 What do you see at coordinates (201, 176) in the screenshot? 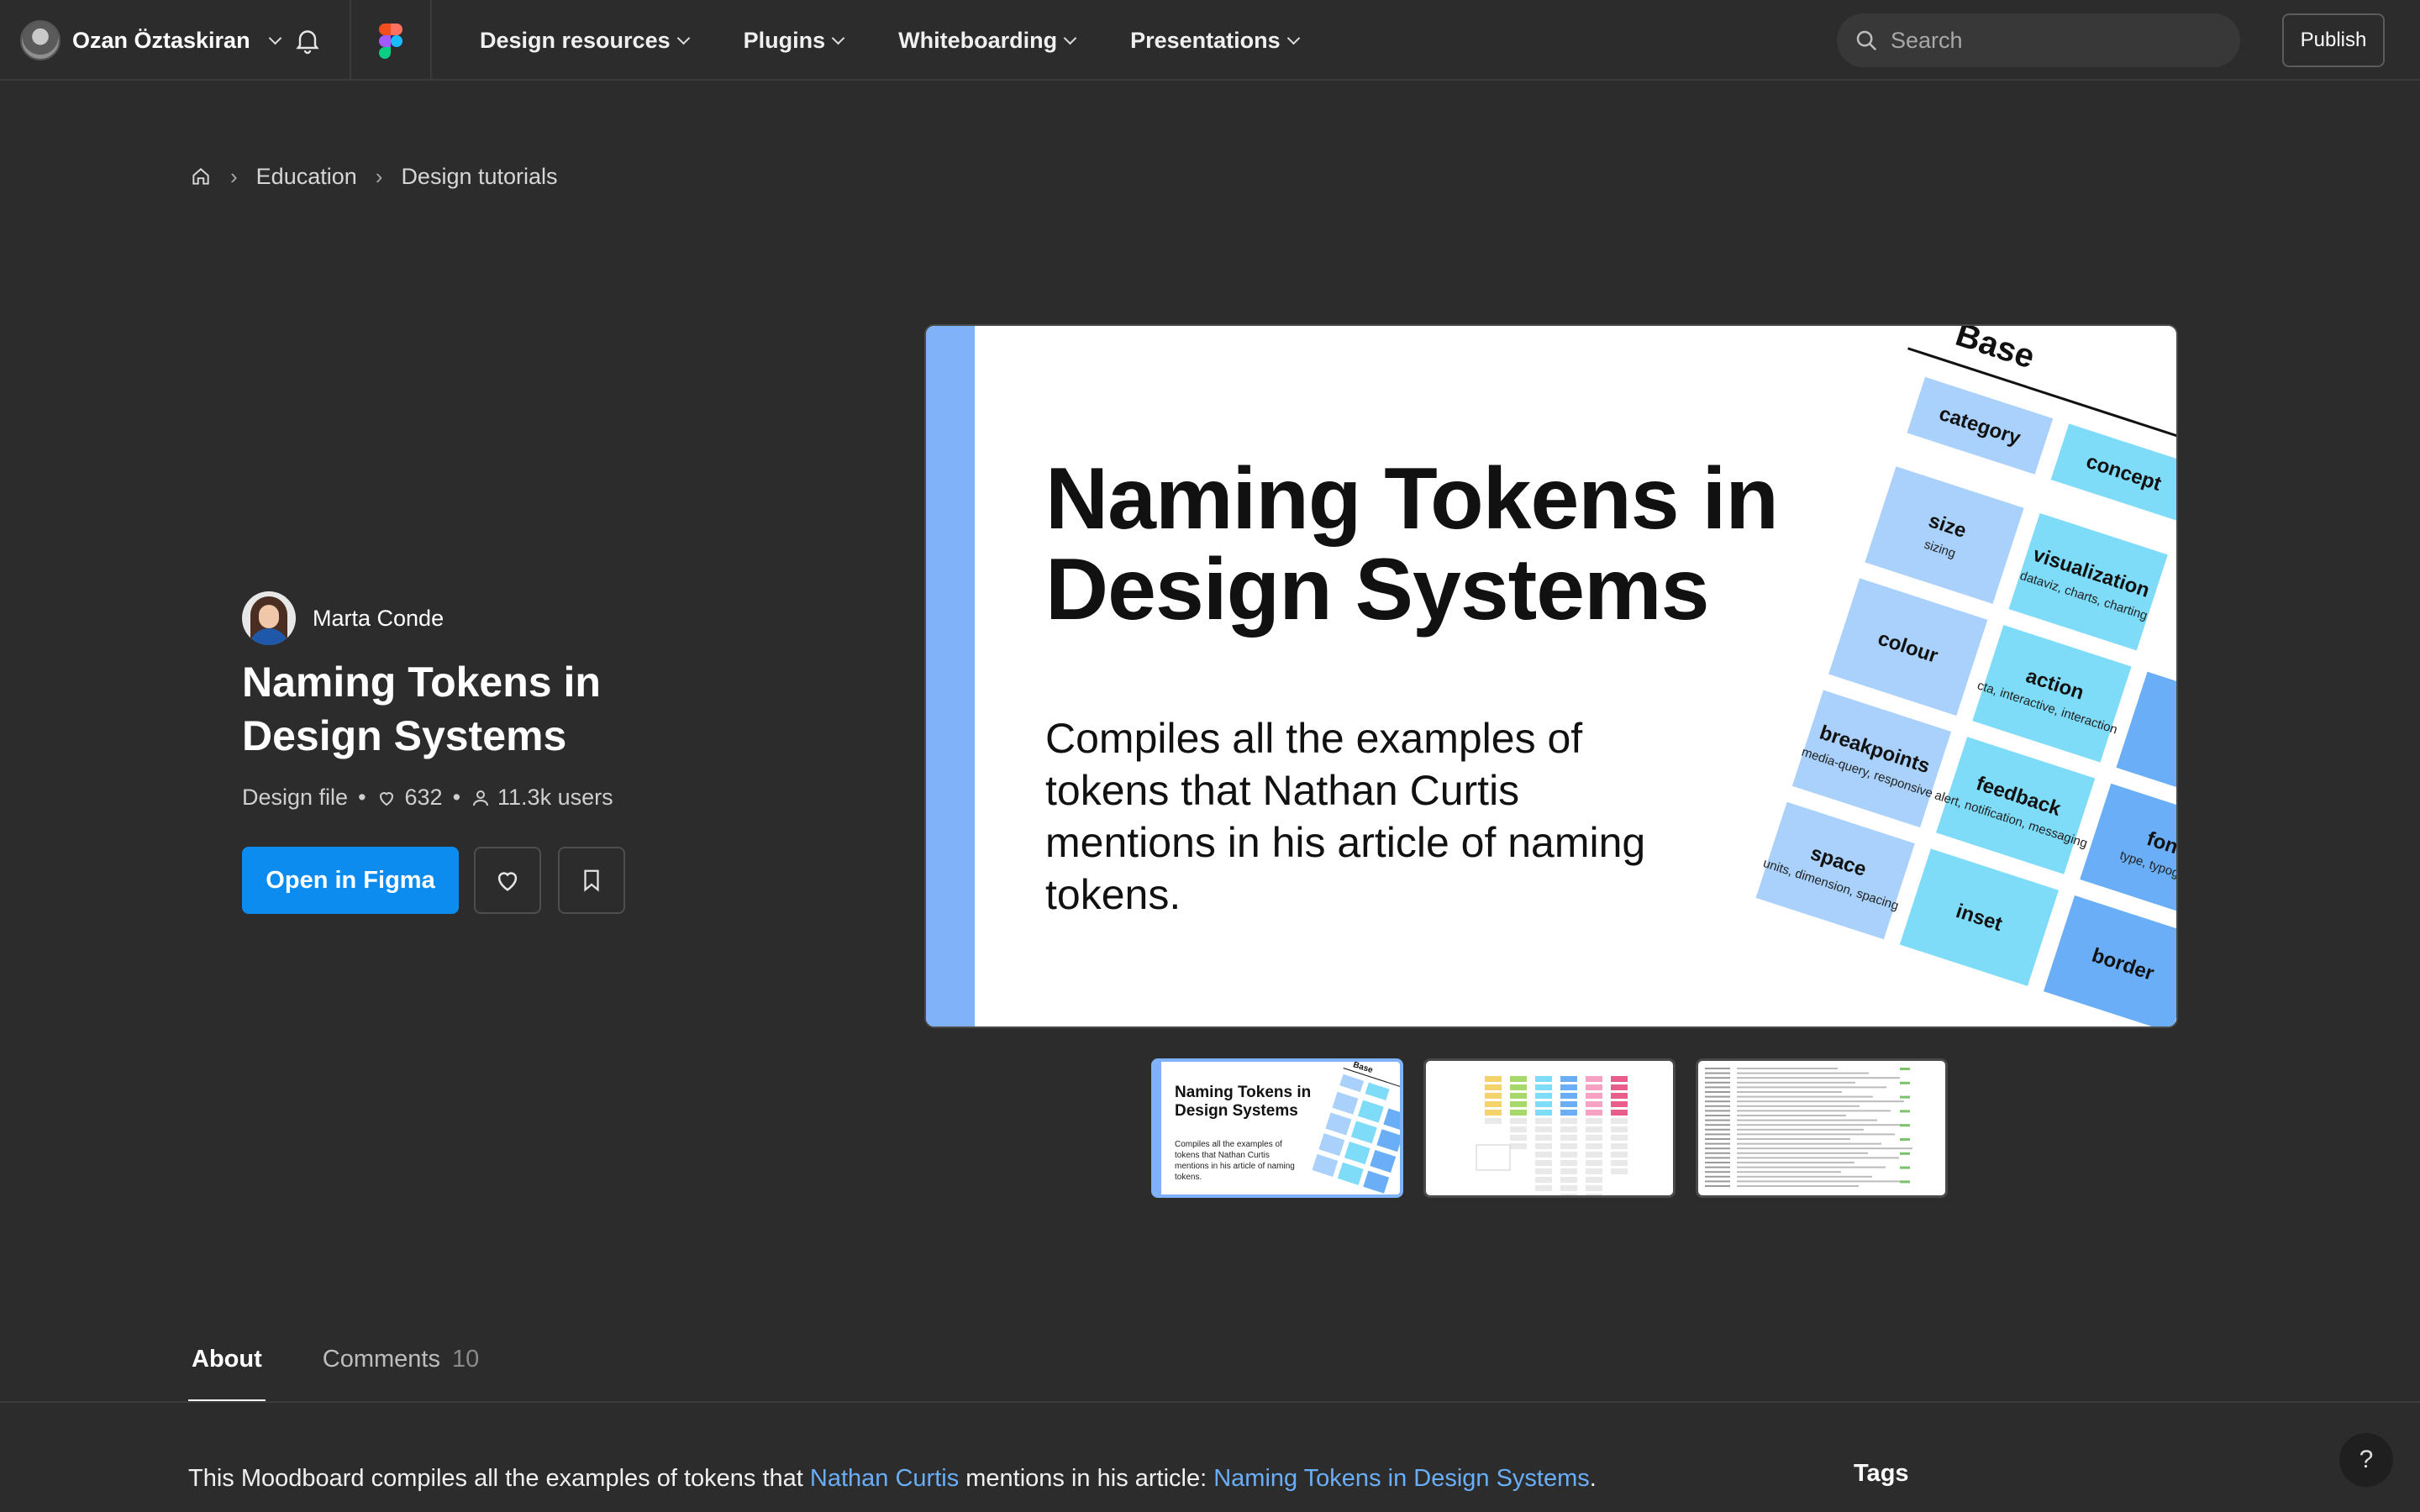
I see `home-icon` at bounding box center [201, 176].